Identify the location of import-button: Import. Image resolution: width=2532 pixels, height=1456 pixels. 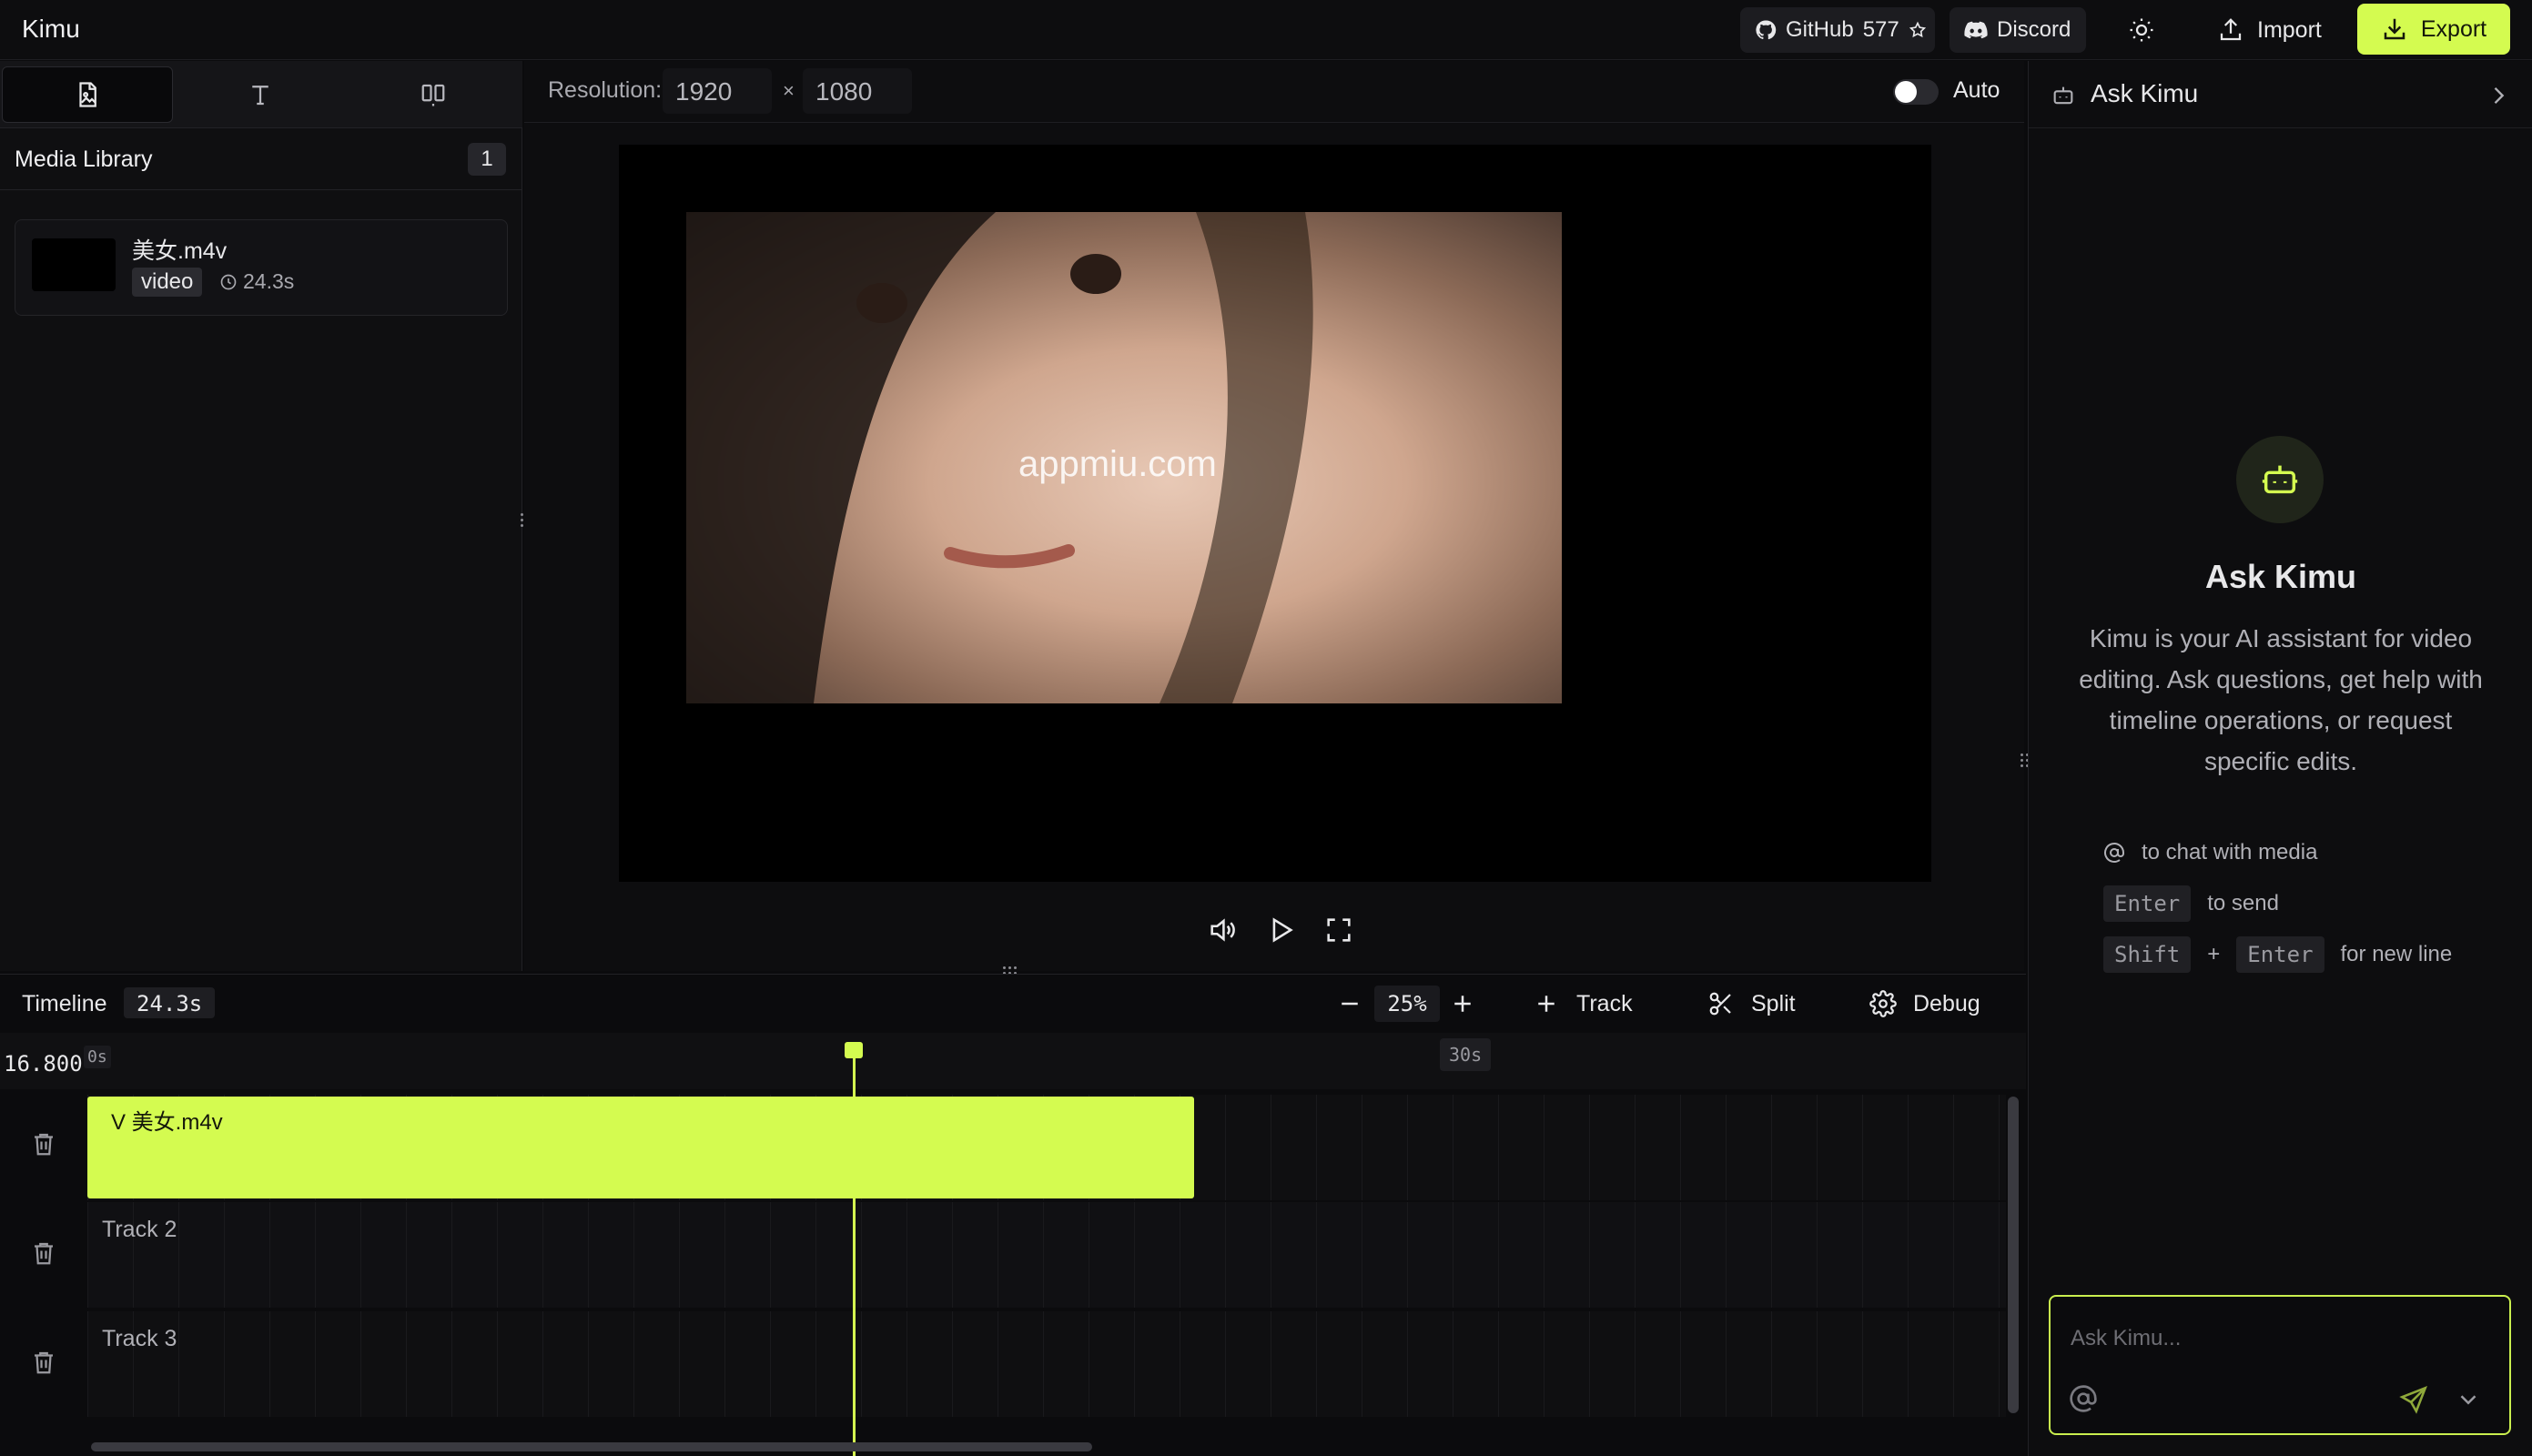
(2269, 30).